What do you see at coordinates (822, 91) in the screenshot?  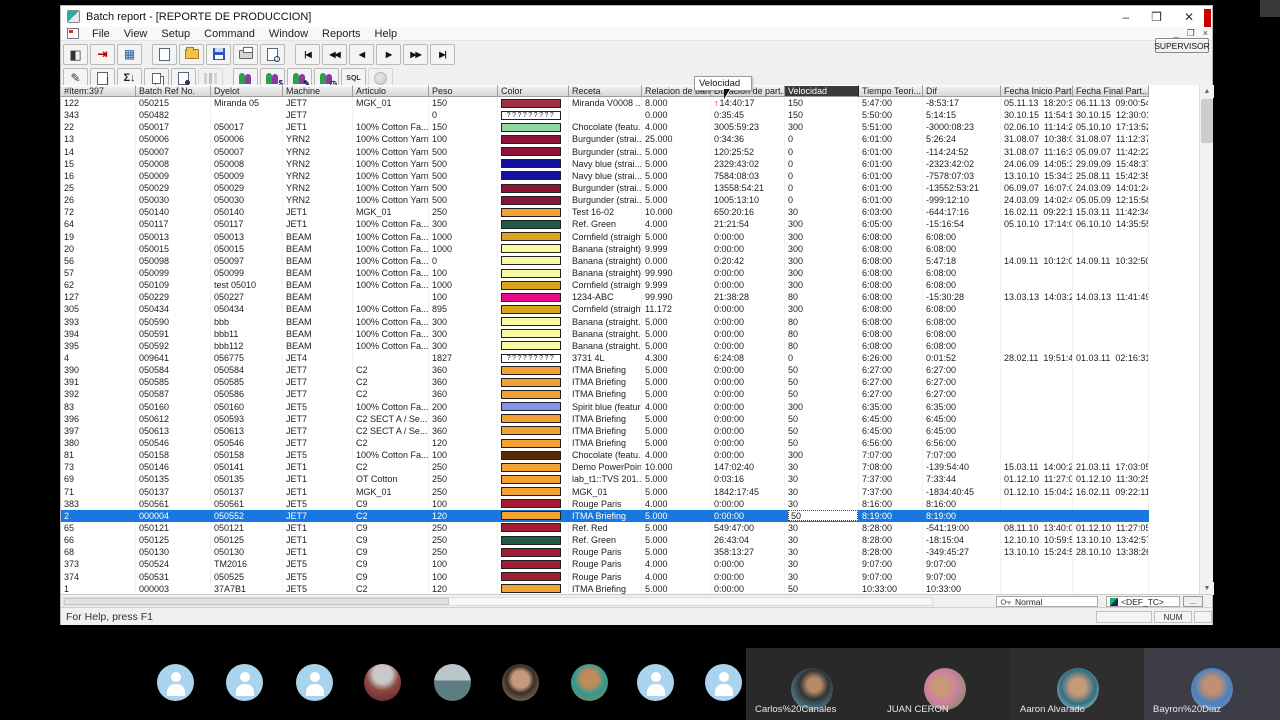 I see `column-header-velocidad: Velocidad` at bounding box center [822, 91].